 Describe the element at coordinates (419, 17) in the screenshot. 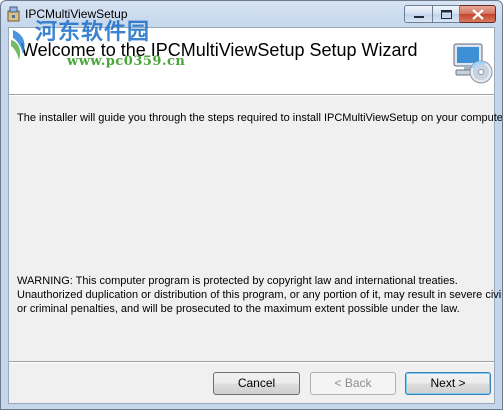

I see `minimize-icon` at that location.